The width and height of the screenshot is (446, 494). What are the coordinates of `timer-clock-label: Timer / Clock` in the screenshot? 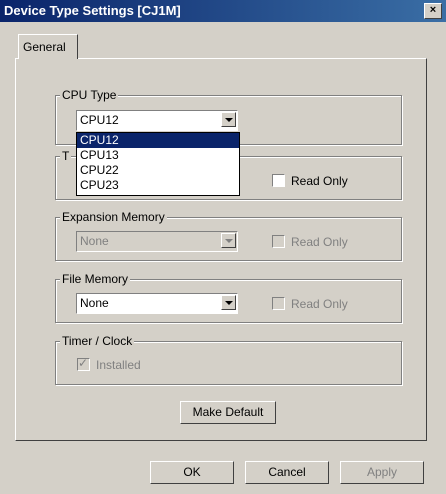 It's located at (97, 341).